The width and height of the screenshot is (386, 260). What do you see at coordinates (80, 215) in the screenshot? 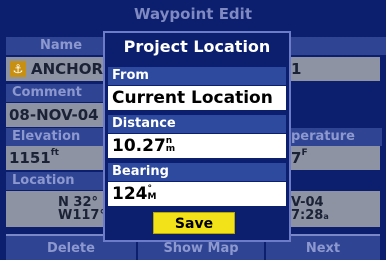
I see `location-lon: W117°` at bounding box center [80, 215].